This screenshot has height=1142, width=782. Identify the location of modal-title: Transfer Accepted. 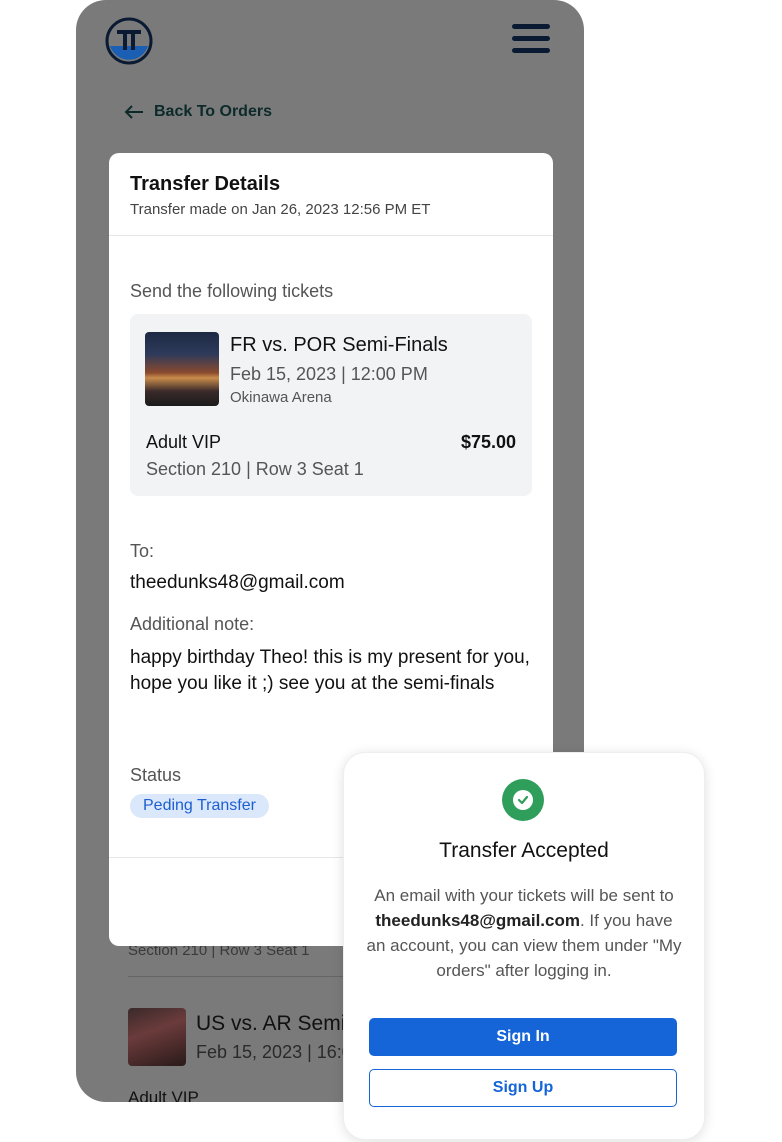
(524, 850).